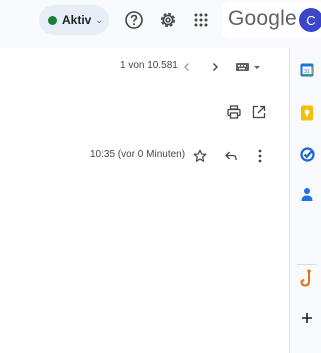  What do you see at coordinates (307, 264) in the screenshot?
I see `rail-divider` at bounding box center [307, 264].